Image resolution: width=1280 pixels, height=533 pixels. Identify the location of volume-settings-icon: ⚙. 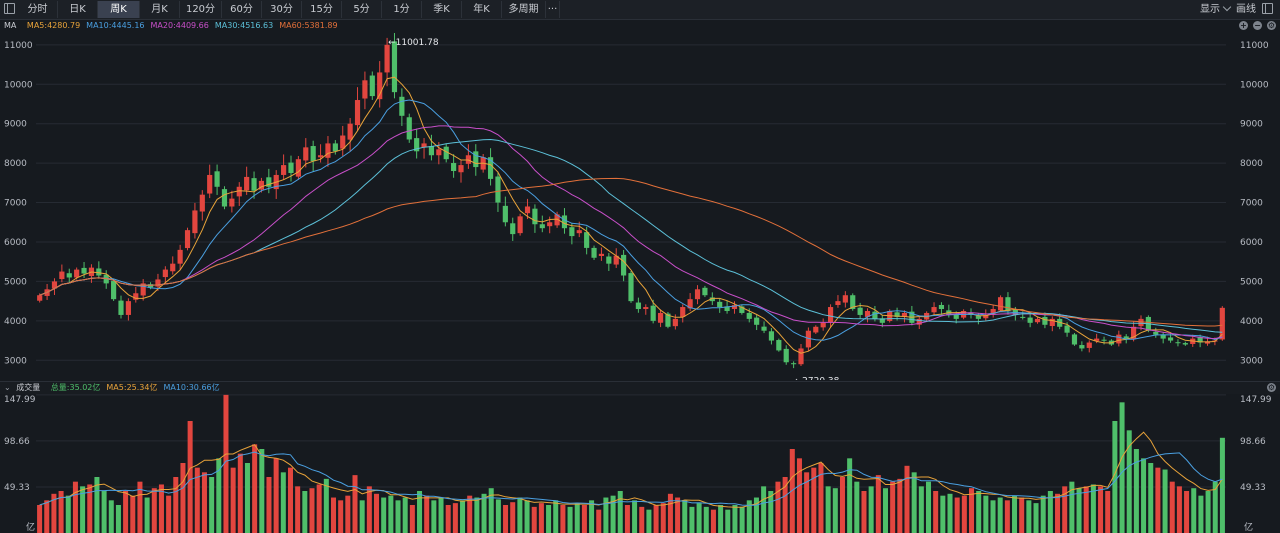
(1271, 387).